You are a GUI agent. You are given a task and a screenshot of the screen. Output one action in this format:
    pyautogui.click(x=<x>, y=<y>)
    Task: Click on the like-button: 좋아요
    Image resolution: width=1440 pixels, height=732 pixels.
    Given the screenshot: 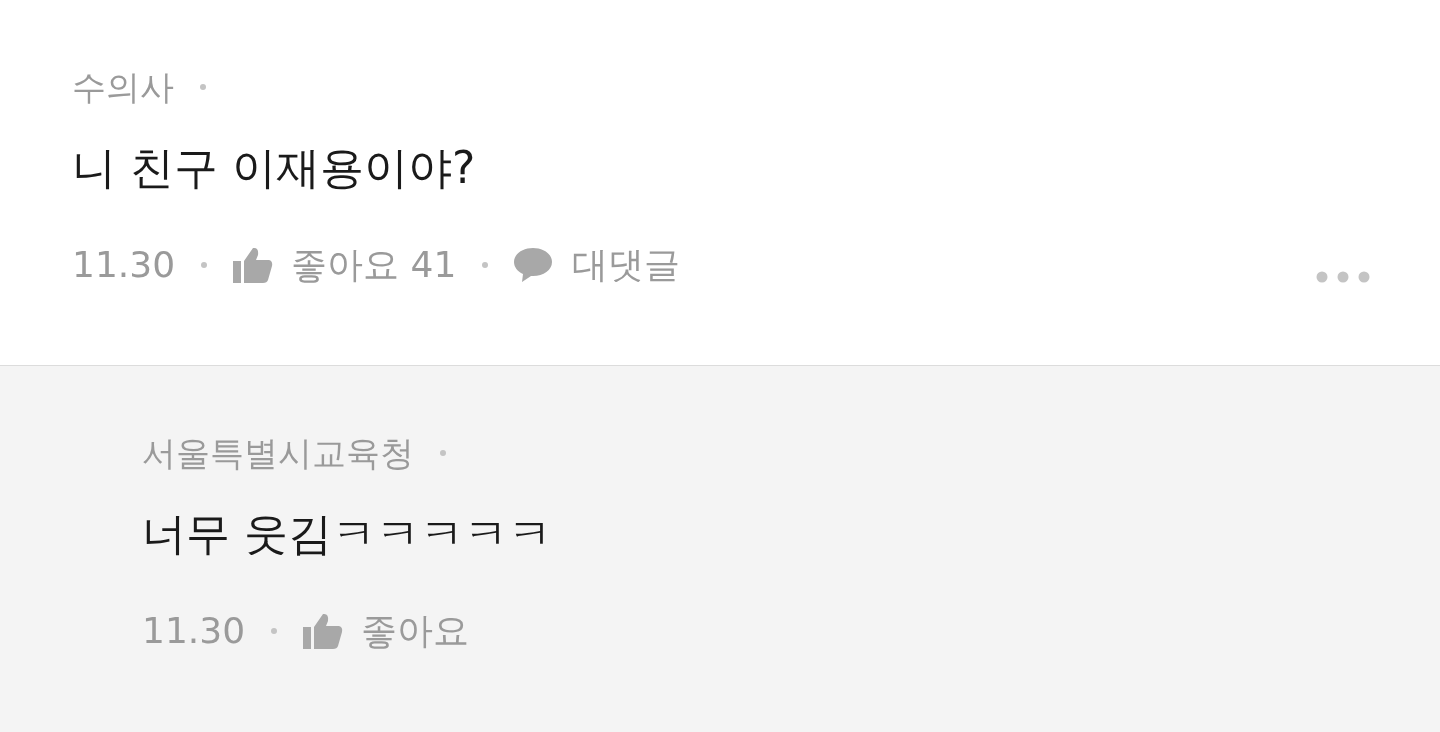 What is the action you would take?
    pyautogui.click(x=386, y=631)
    